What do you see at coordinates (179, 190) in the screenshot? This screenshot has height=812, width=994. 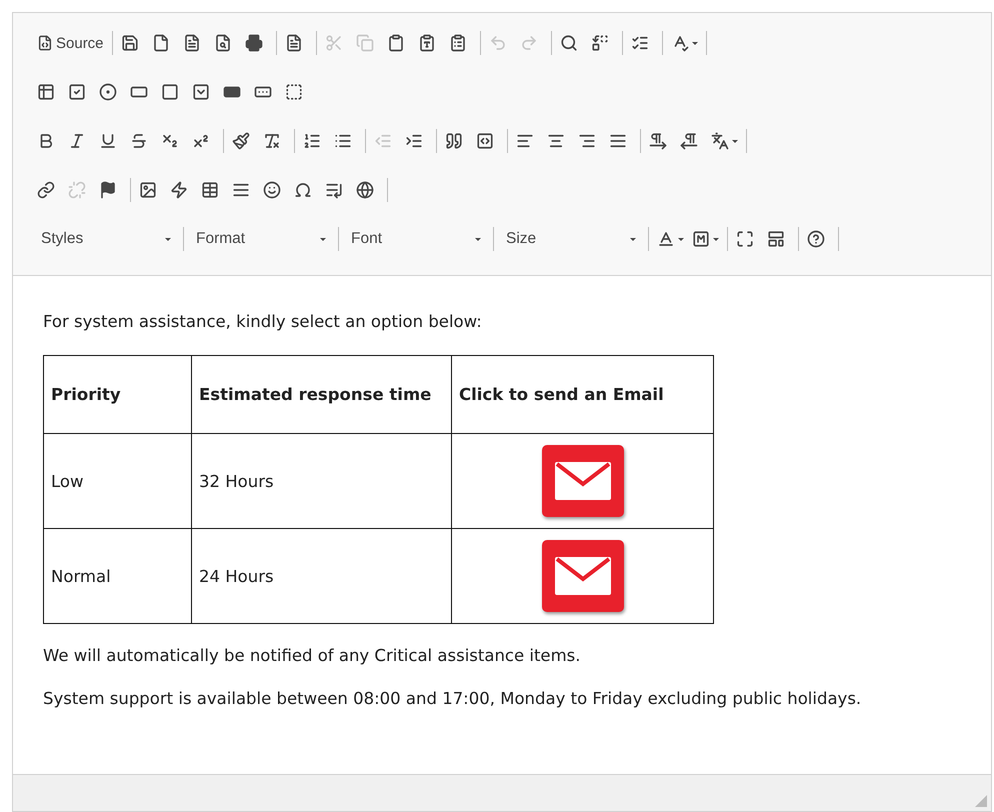 I see `flash-icon` at bounding box center [179, 190].